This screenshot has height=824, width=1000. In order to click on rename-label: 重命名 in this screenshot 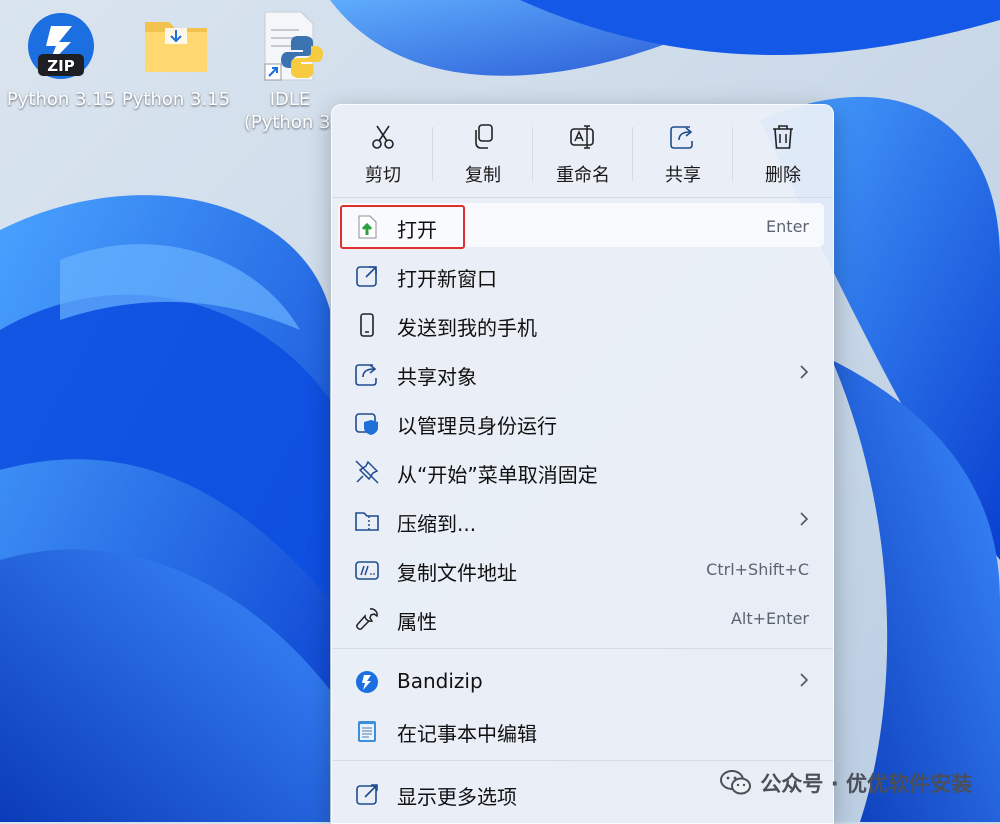, I will do `click(583, 175)`.